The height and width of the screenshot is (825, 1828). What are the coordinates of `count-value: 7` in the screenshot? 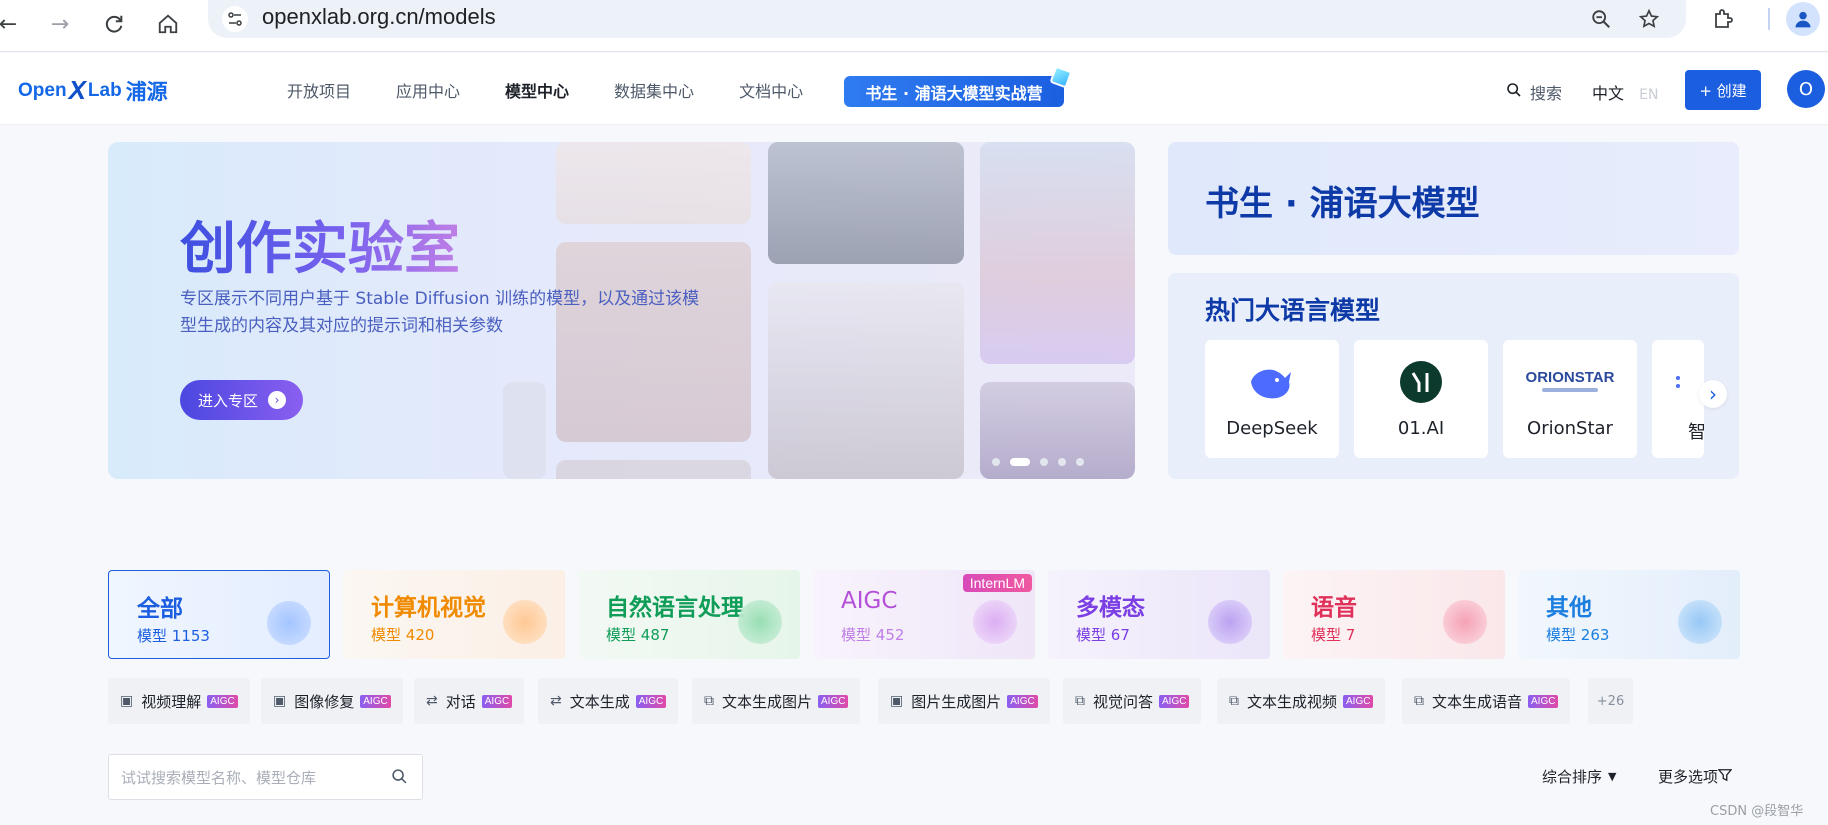 It's located at (1350, 635).